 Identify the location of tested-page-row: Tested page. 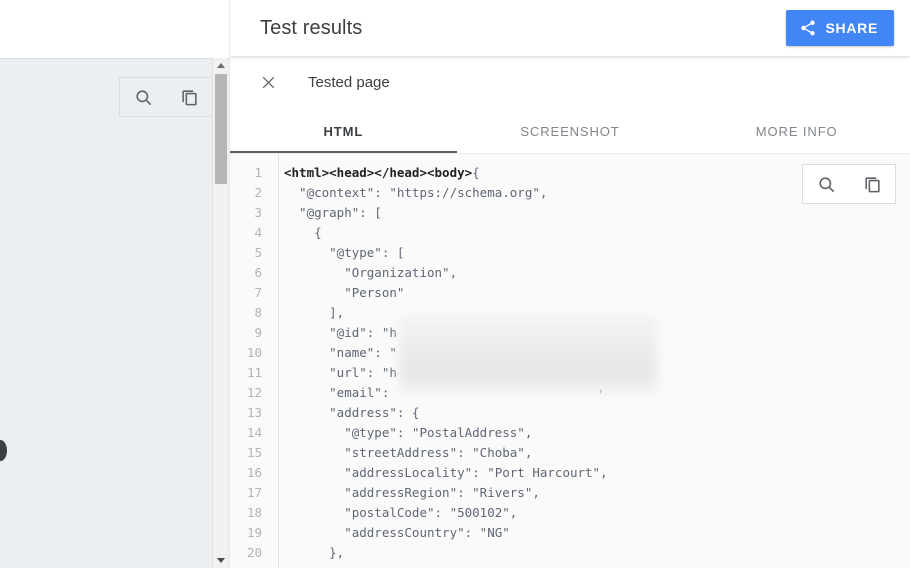
(570, 82).